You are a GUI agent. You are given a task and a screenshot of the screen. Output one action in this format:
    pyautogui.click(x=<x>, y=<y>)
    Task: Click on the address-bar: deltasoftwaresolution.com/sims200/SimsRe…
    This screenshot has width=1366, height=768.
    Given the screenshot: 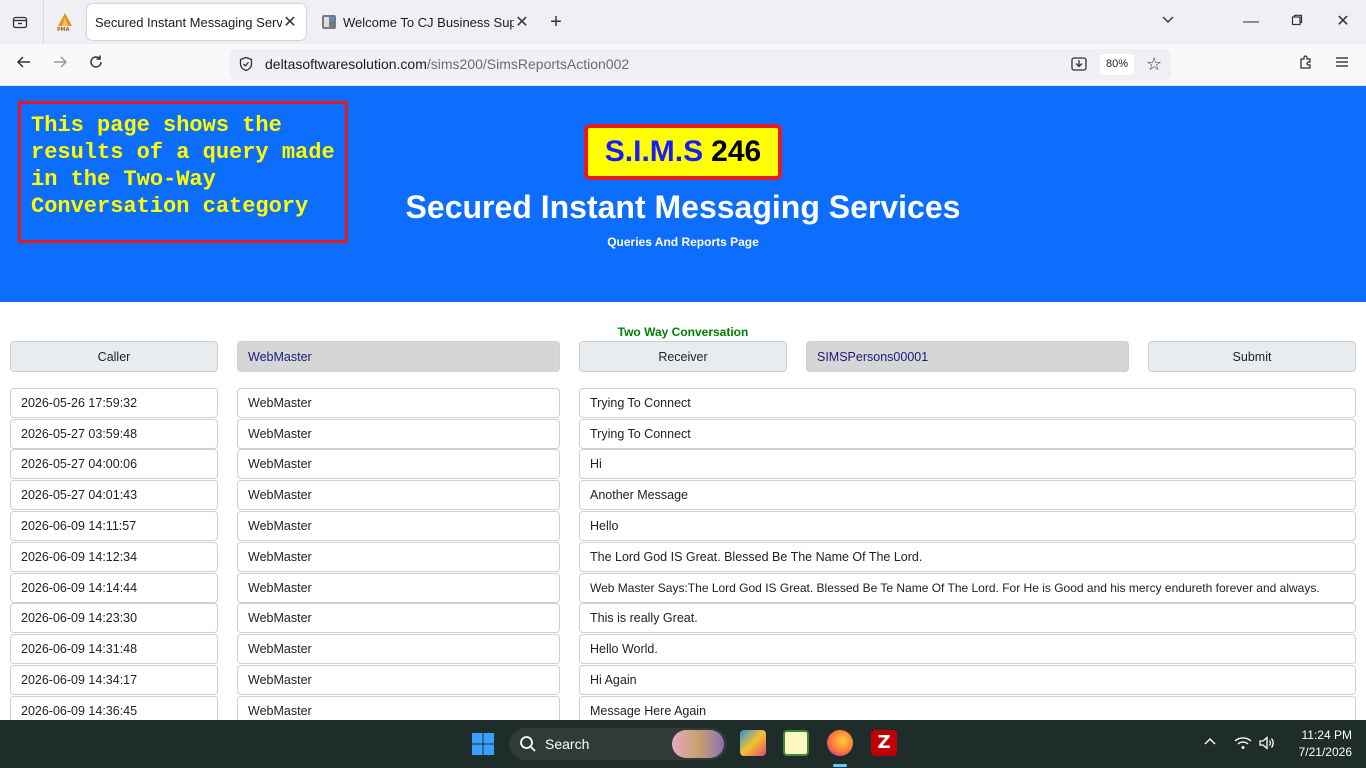 What is the action you would take?
    pyautogui.click(x=700, y=64)
    